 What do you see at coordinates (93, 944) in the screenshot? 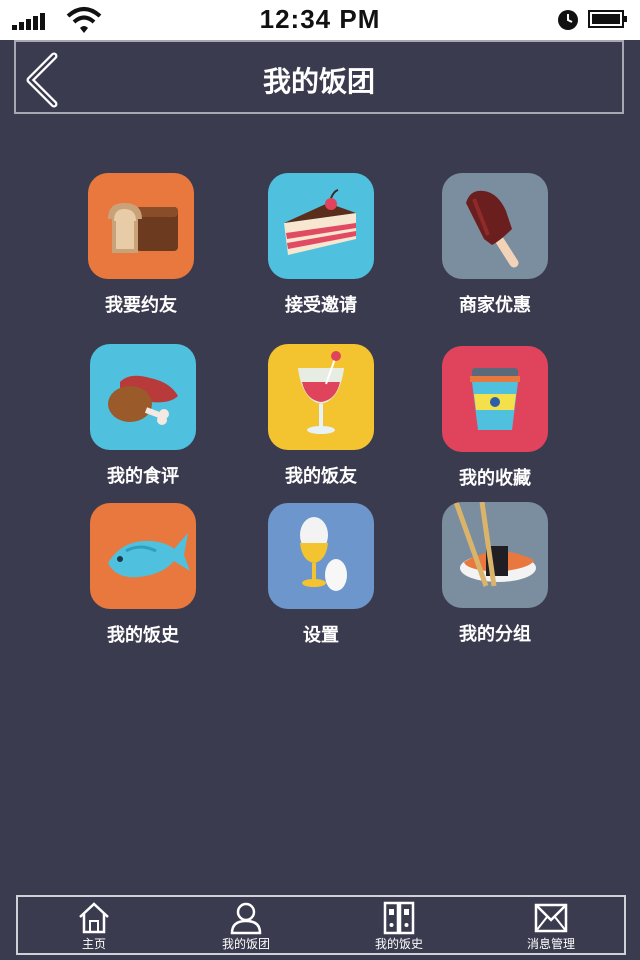
I see `tab-label: 主页` at bounding box center [93, 944].